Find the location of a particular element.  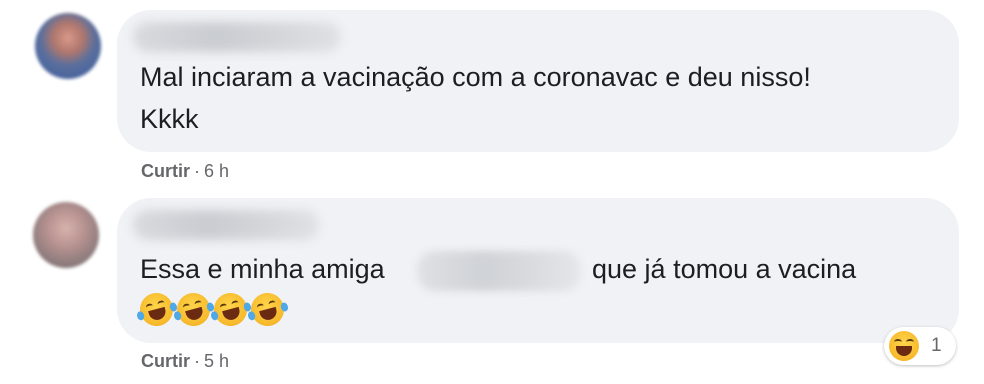

mentioned-name-blurred is located at coordinates (499, 271).